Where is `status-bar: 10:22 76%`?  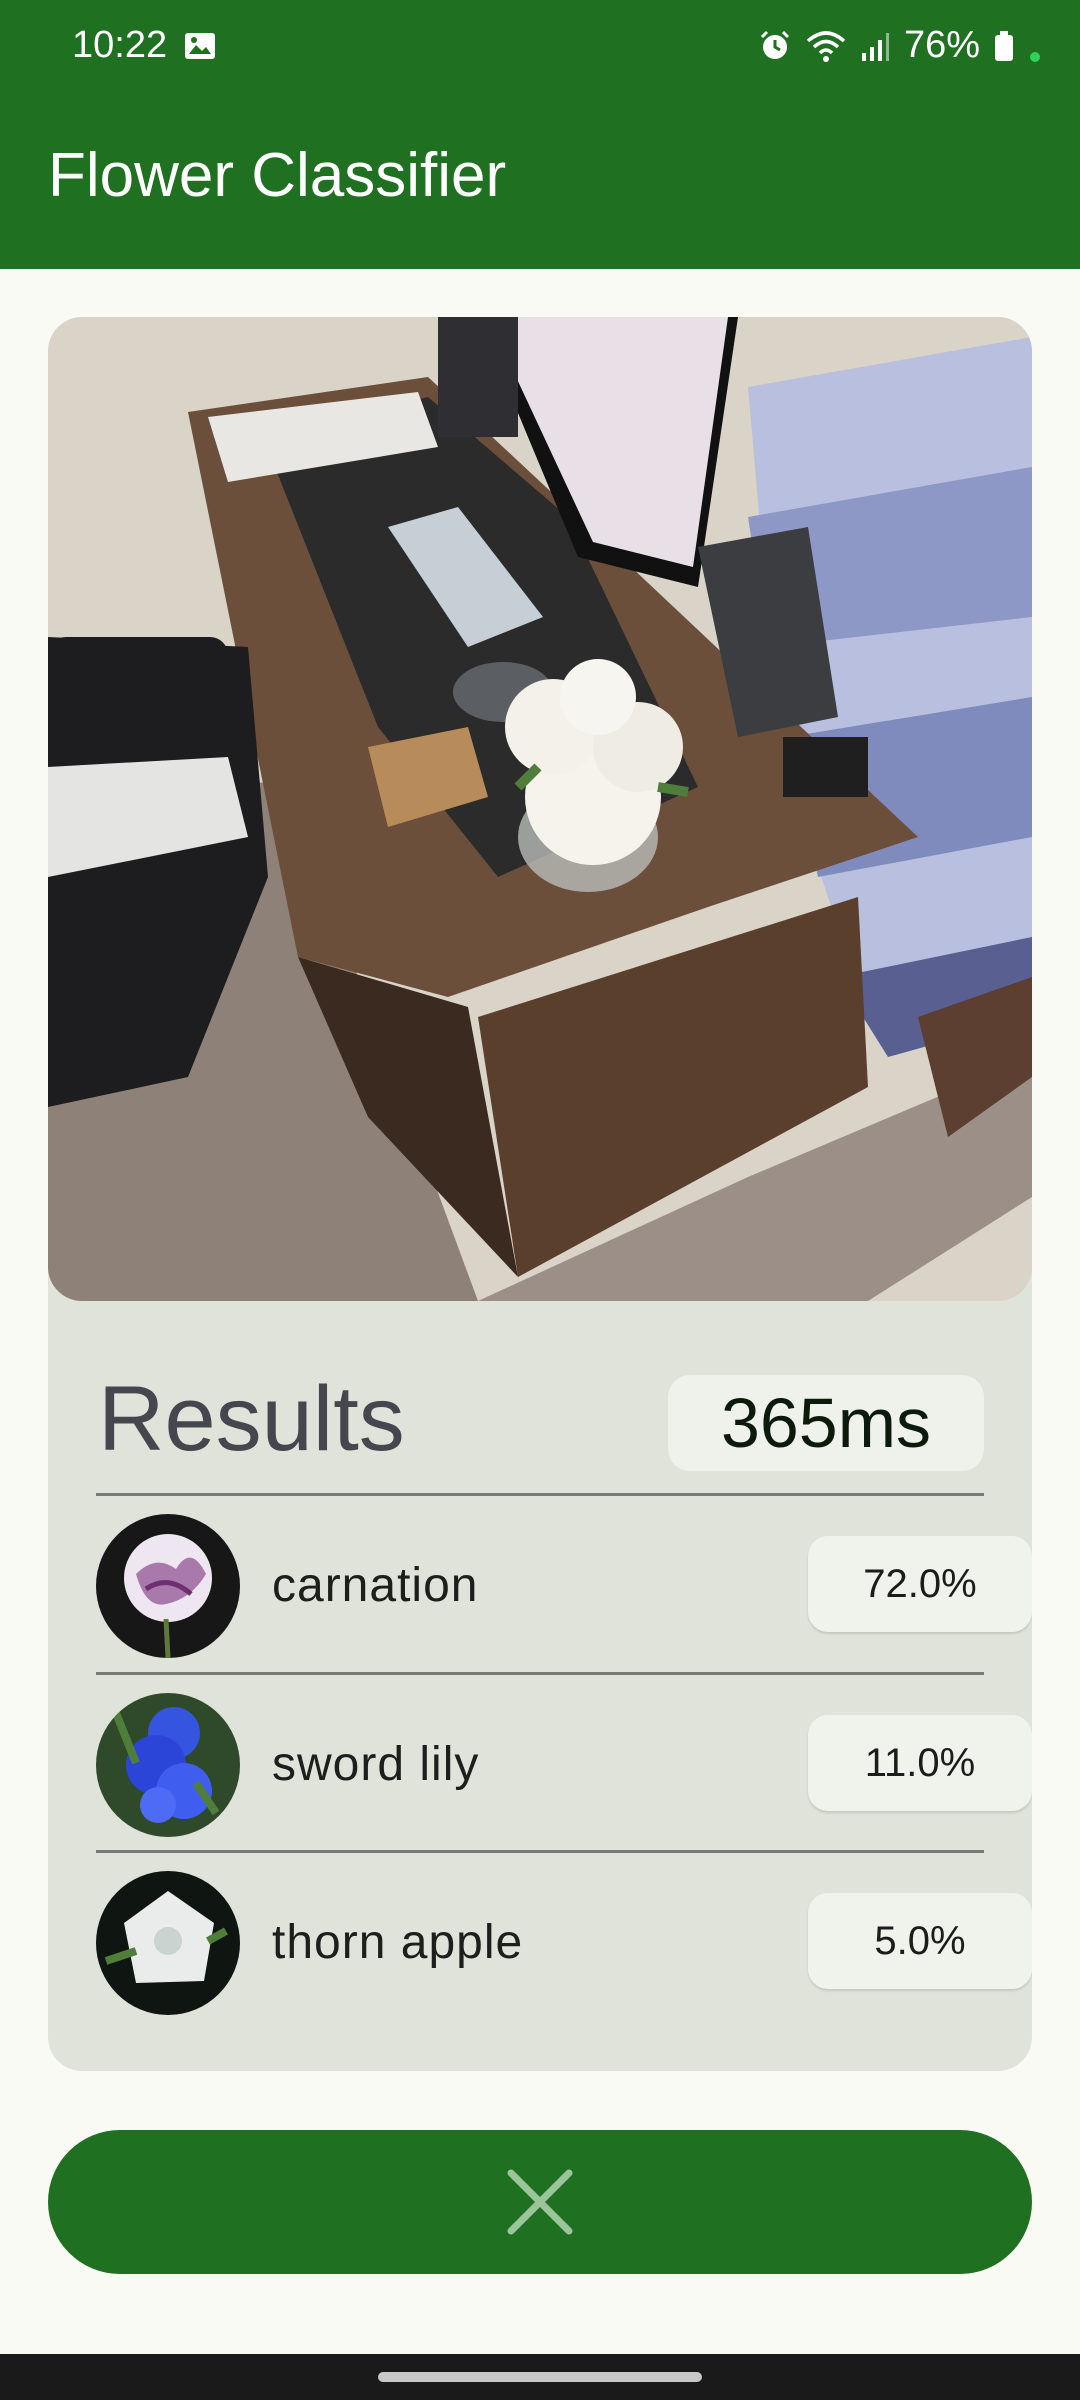 status-bar: 10:22 76% is located at coordinates (540, 48).